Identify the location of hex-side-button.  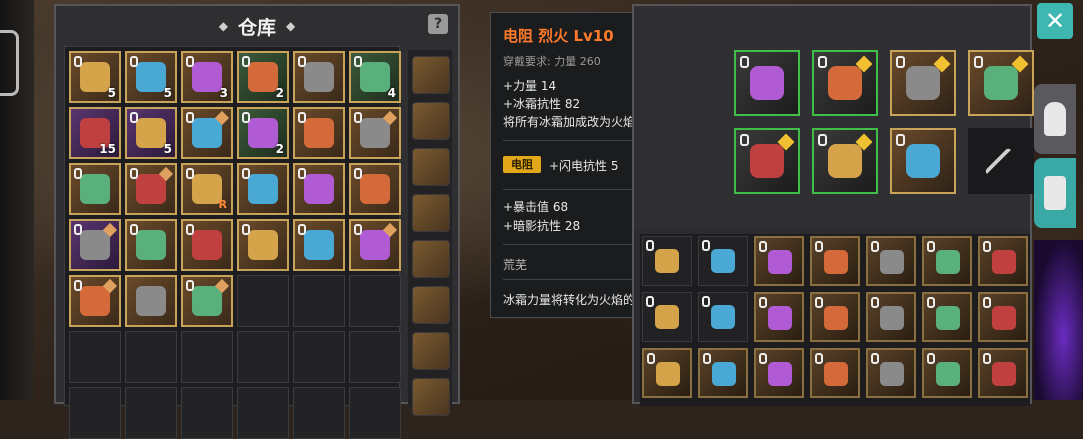
(9, 63).